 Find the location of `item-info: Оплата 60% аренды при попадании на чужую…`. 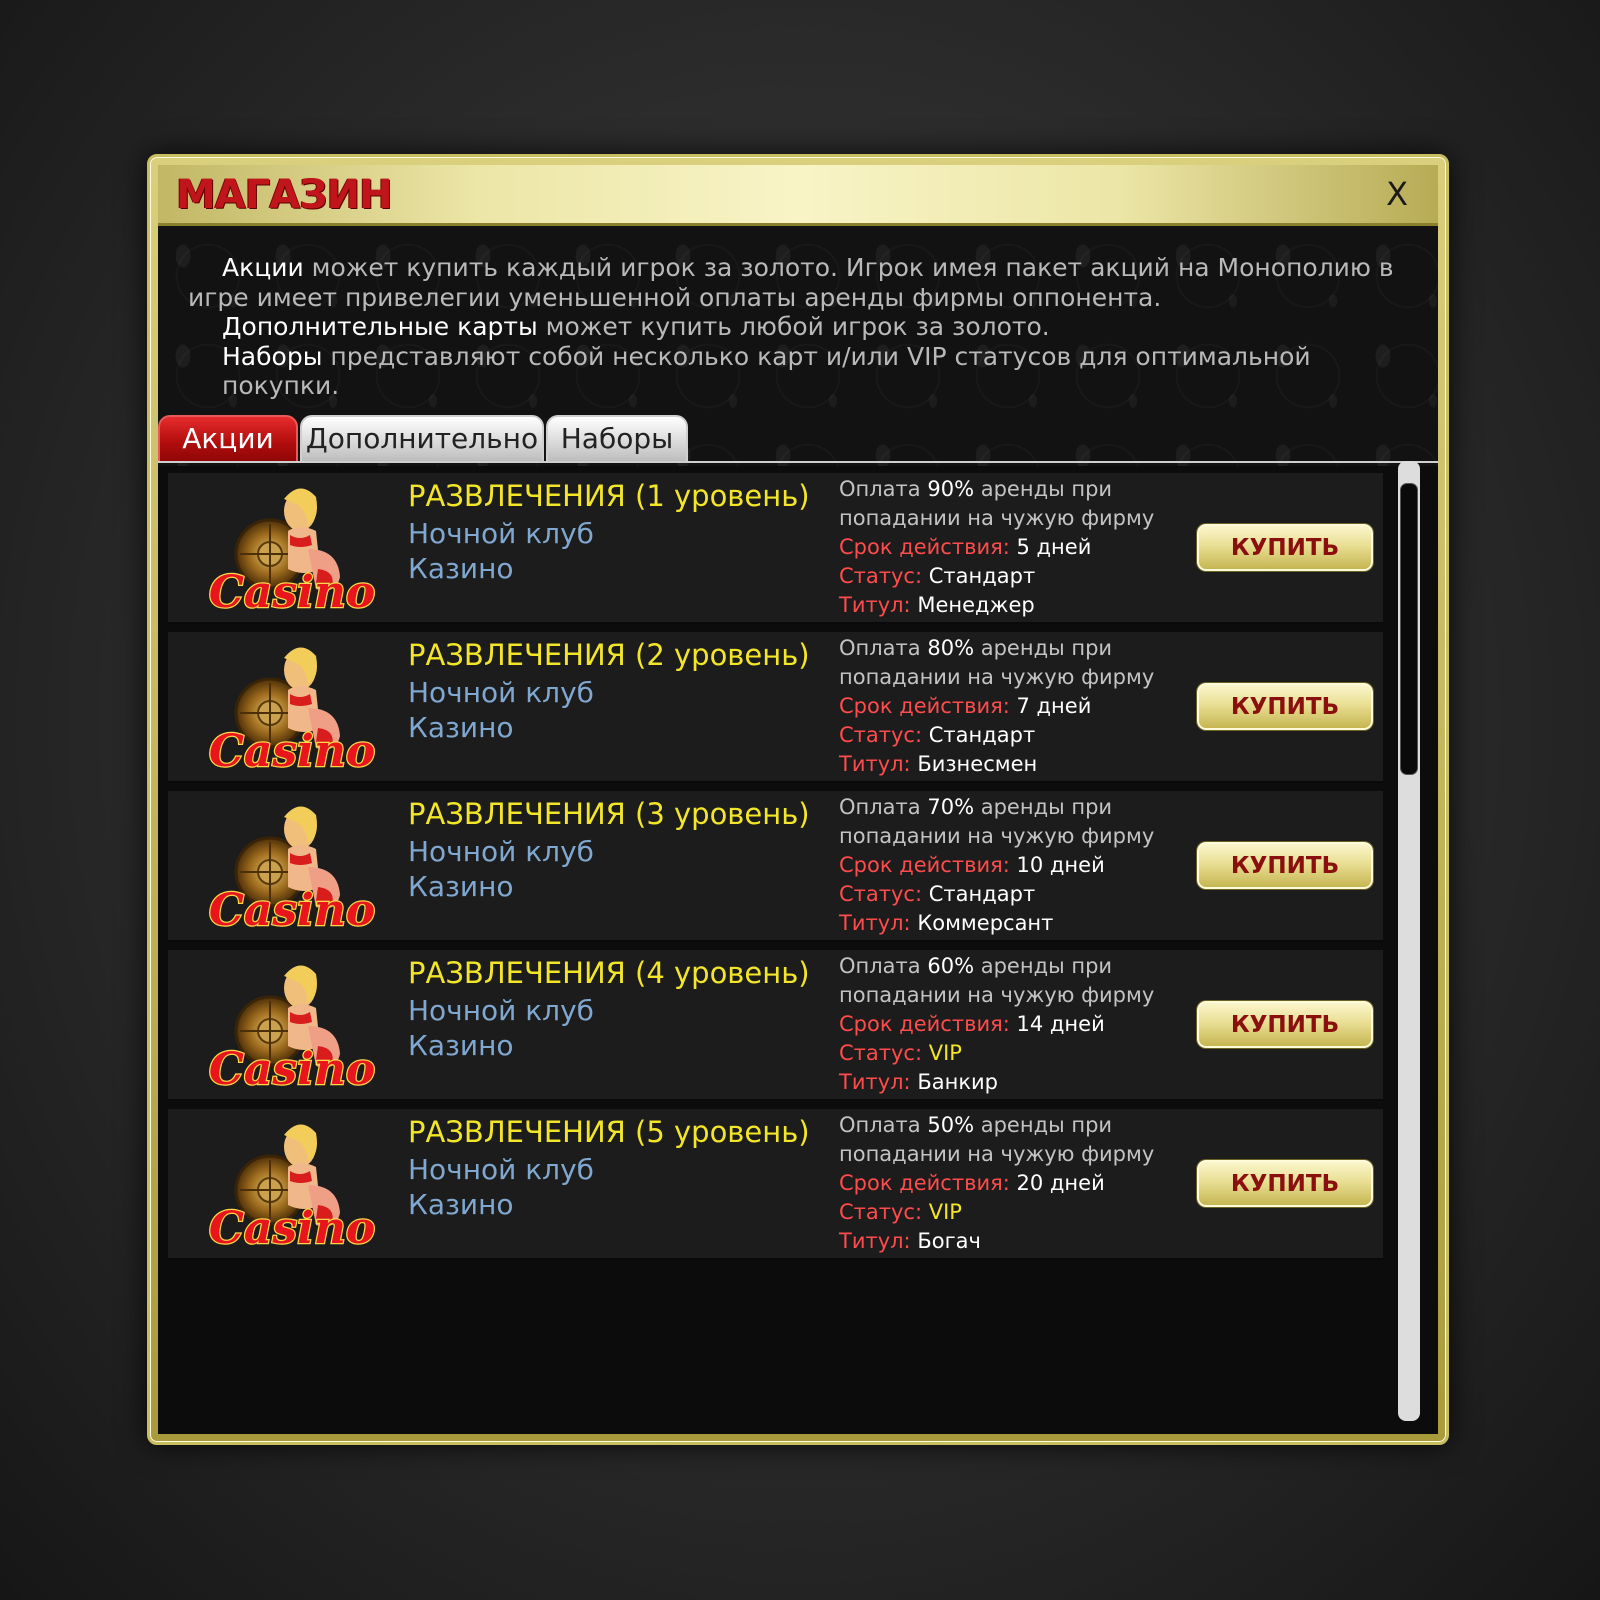

item-info: Оплата 60% аренды при попадании на чужую… is located at coordinates (1004, 1024).